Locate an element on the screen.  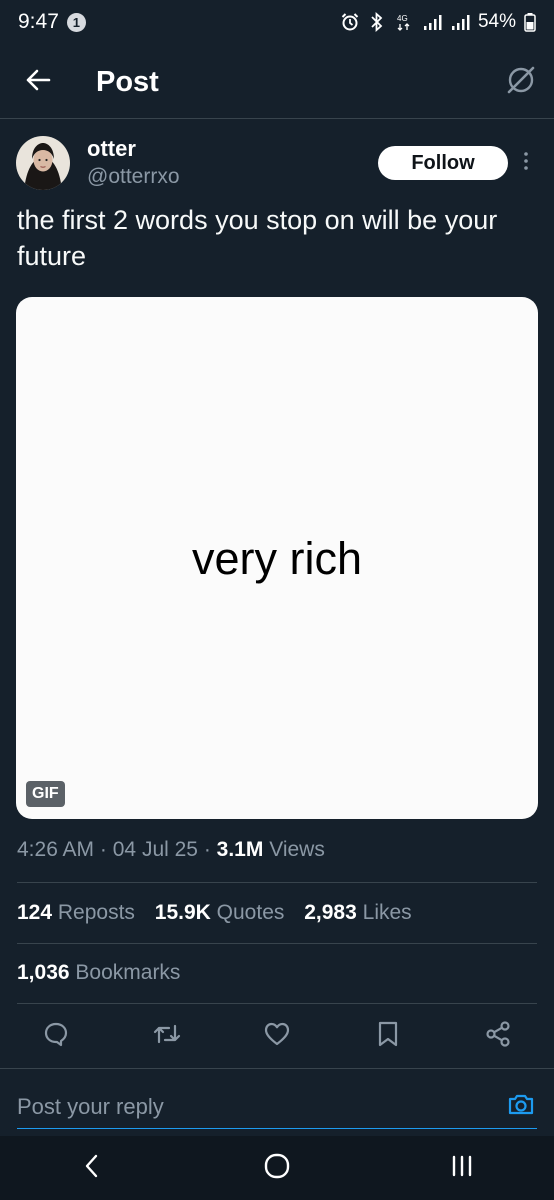
views-count: 3.1M is located at coordinates (240, 849).